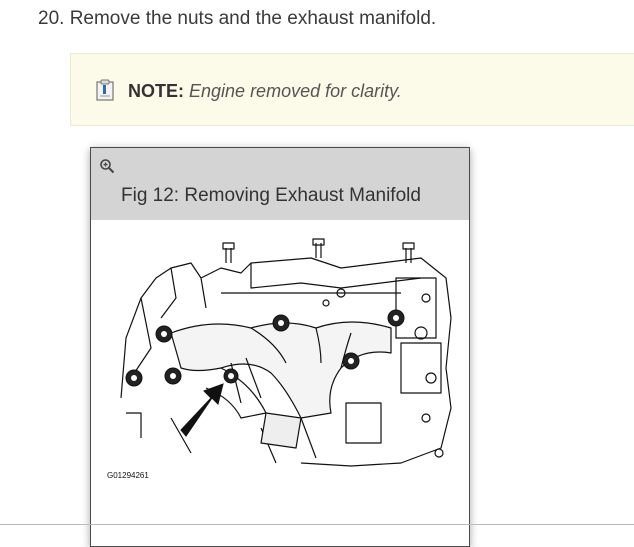 Image resolution: width=634 pixels, height=547 pixels. I want to click on note-label: NOTE:, so click(156, 91).